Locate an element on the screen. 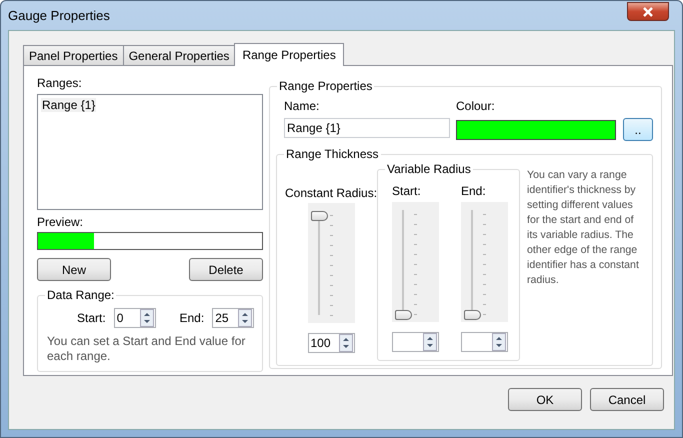  dialog-button: OK is located at coordinates (545, 399).